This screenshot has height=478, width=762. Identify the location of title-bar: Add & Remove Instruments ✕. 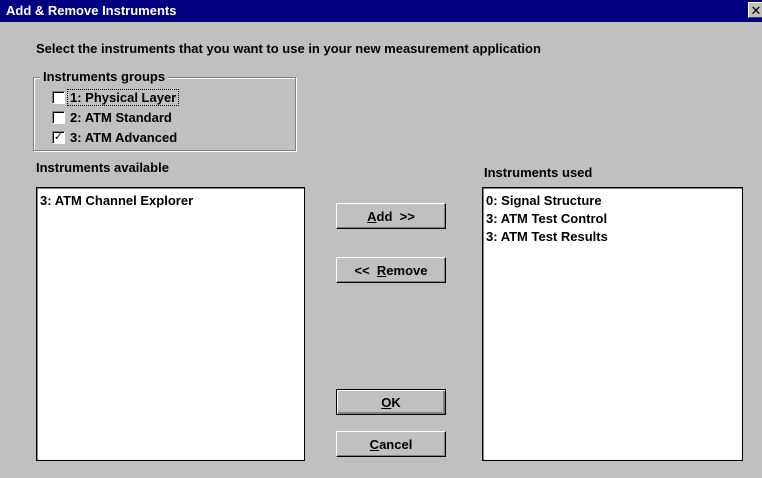
(381, 11).